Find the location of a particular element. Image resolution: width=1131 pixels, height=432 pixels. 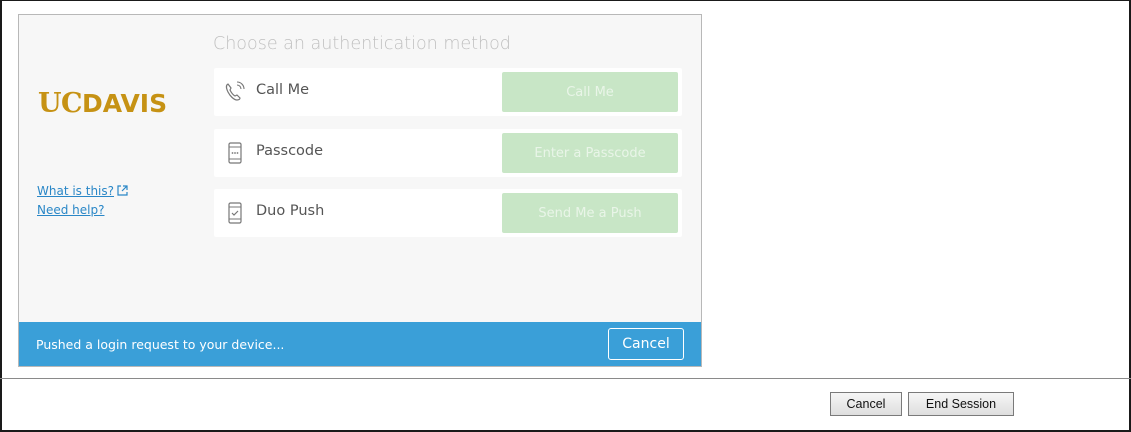

method-label-passcode: Passcode is located at coordinates (290, 151).